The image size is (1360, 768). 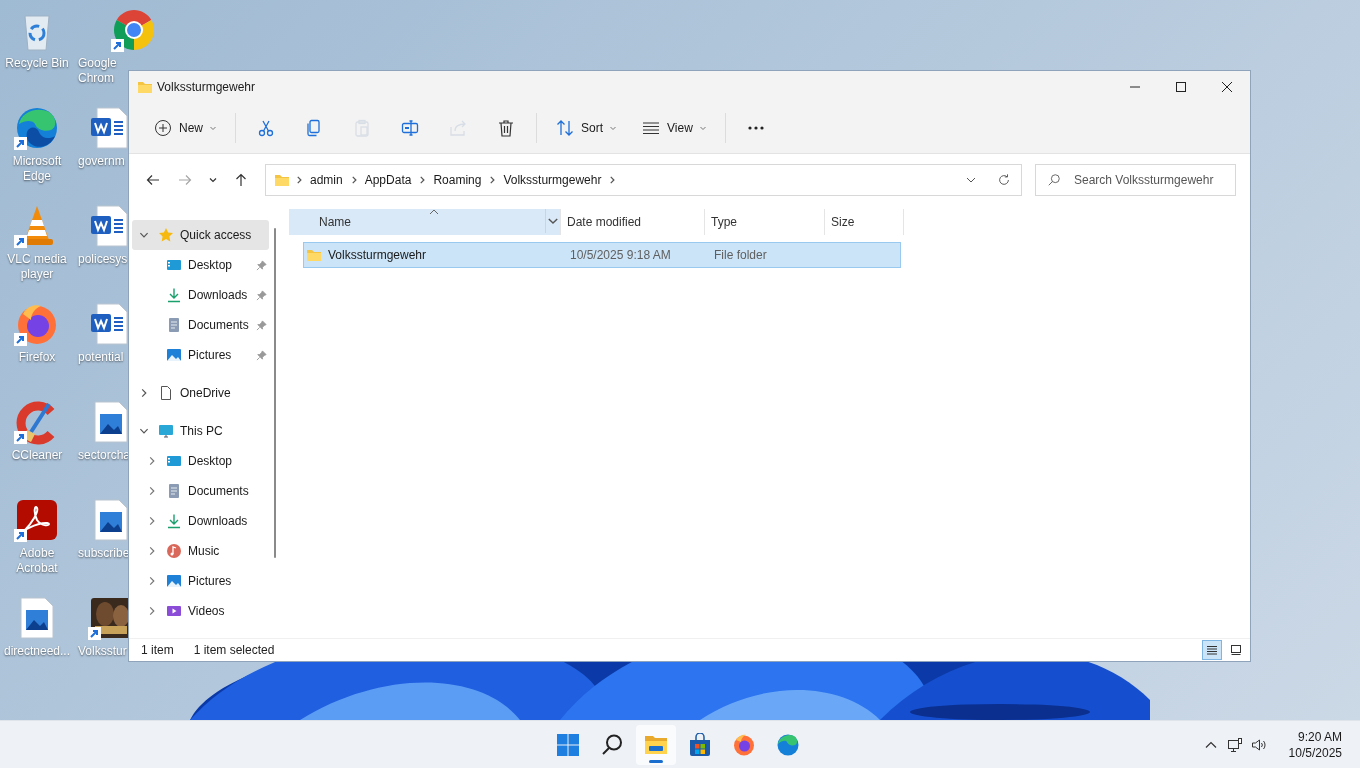 What do you see at coordinates (103, 651) in the screenshot?
I see `icon-label: Volksstur` at bounding box center [103, 651].